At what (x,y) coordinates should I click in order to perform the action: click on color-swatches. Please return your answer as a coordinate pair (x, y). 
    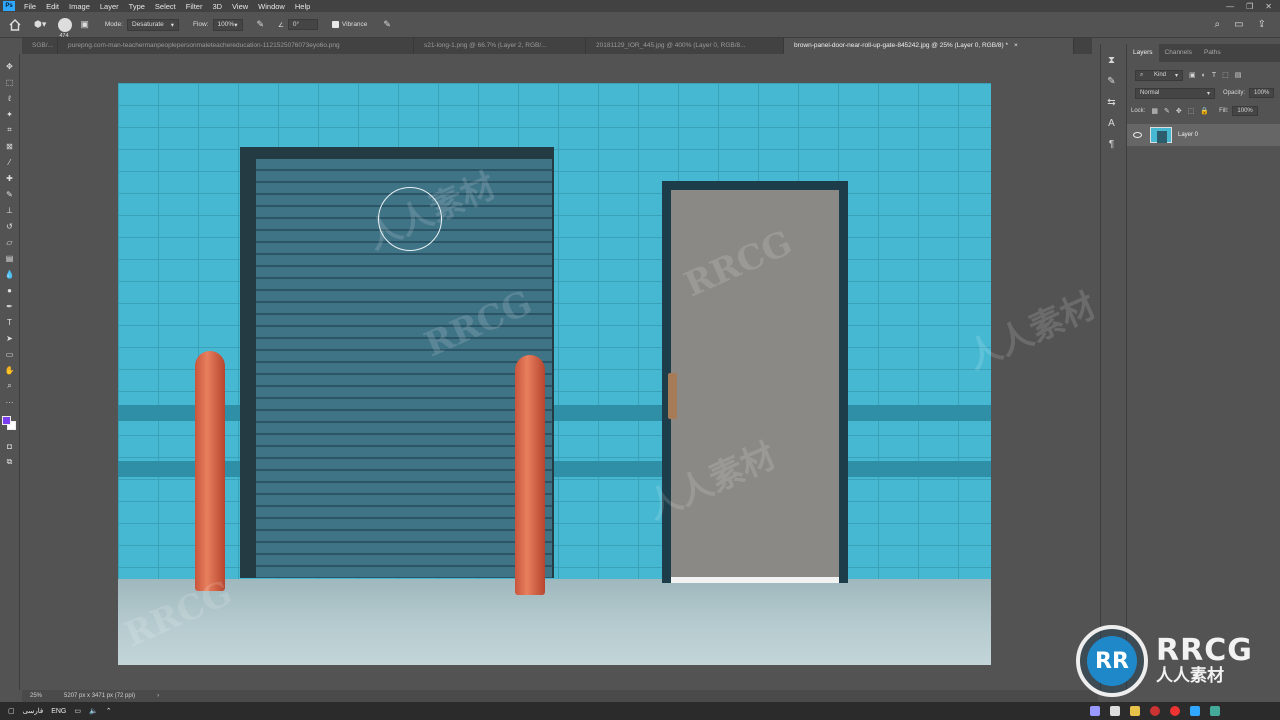
    Looking at the image, I should click on (9, 424).